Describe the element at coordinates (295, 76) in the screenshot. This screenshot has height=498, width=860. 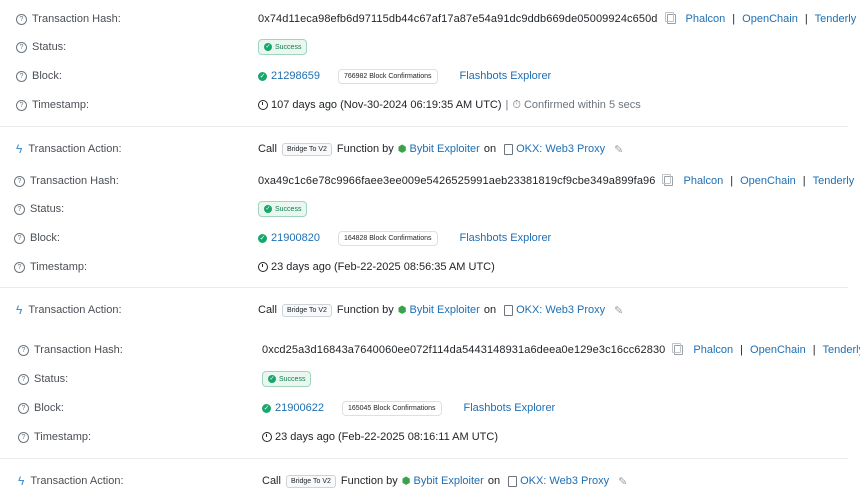
I see `block-number-link: 21298659` at that location.